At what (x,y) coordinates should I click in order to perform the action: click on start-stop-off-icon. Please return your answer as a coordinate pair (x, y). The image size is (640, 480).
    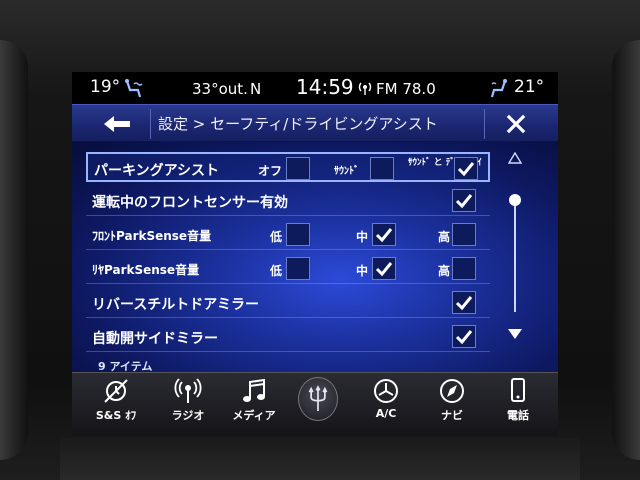
    Looking at the image, I should click on (116, 391).